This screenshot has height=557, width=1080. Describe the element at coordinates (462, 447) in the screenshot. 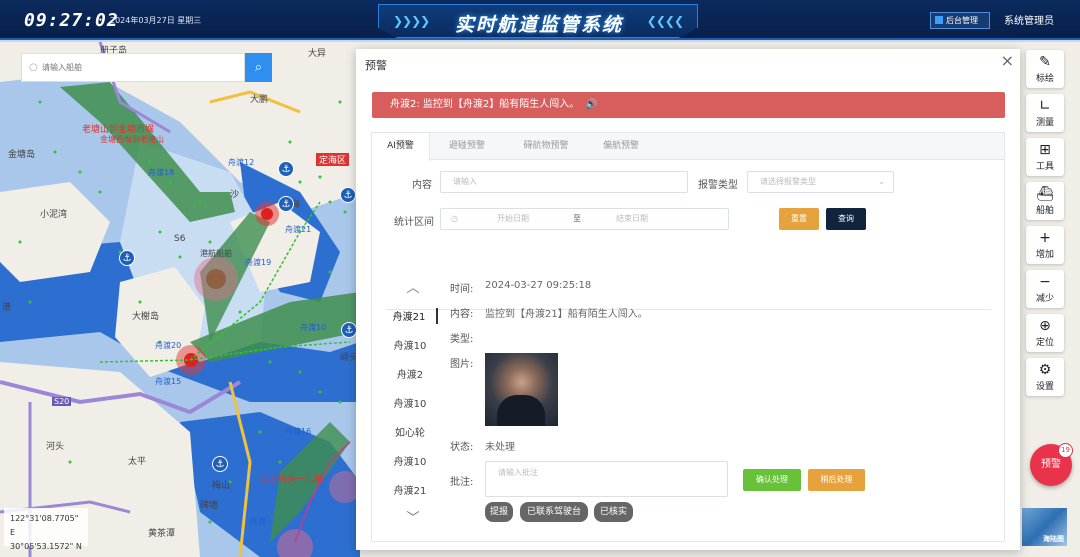

I see `status-label: 状态:` at that location.